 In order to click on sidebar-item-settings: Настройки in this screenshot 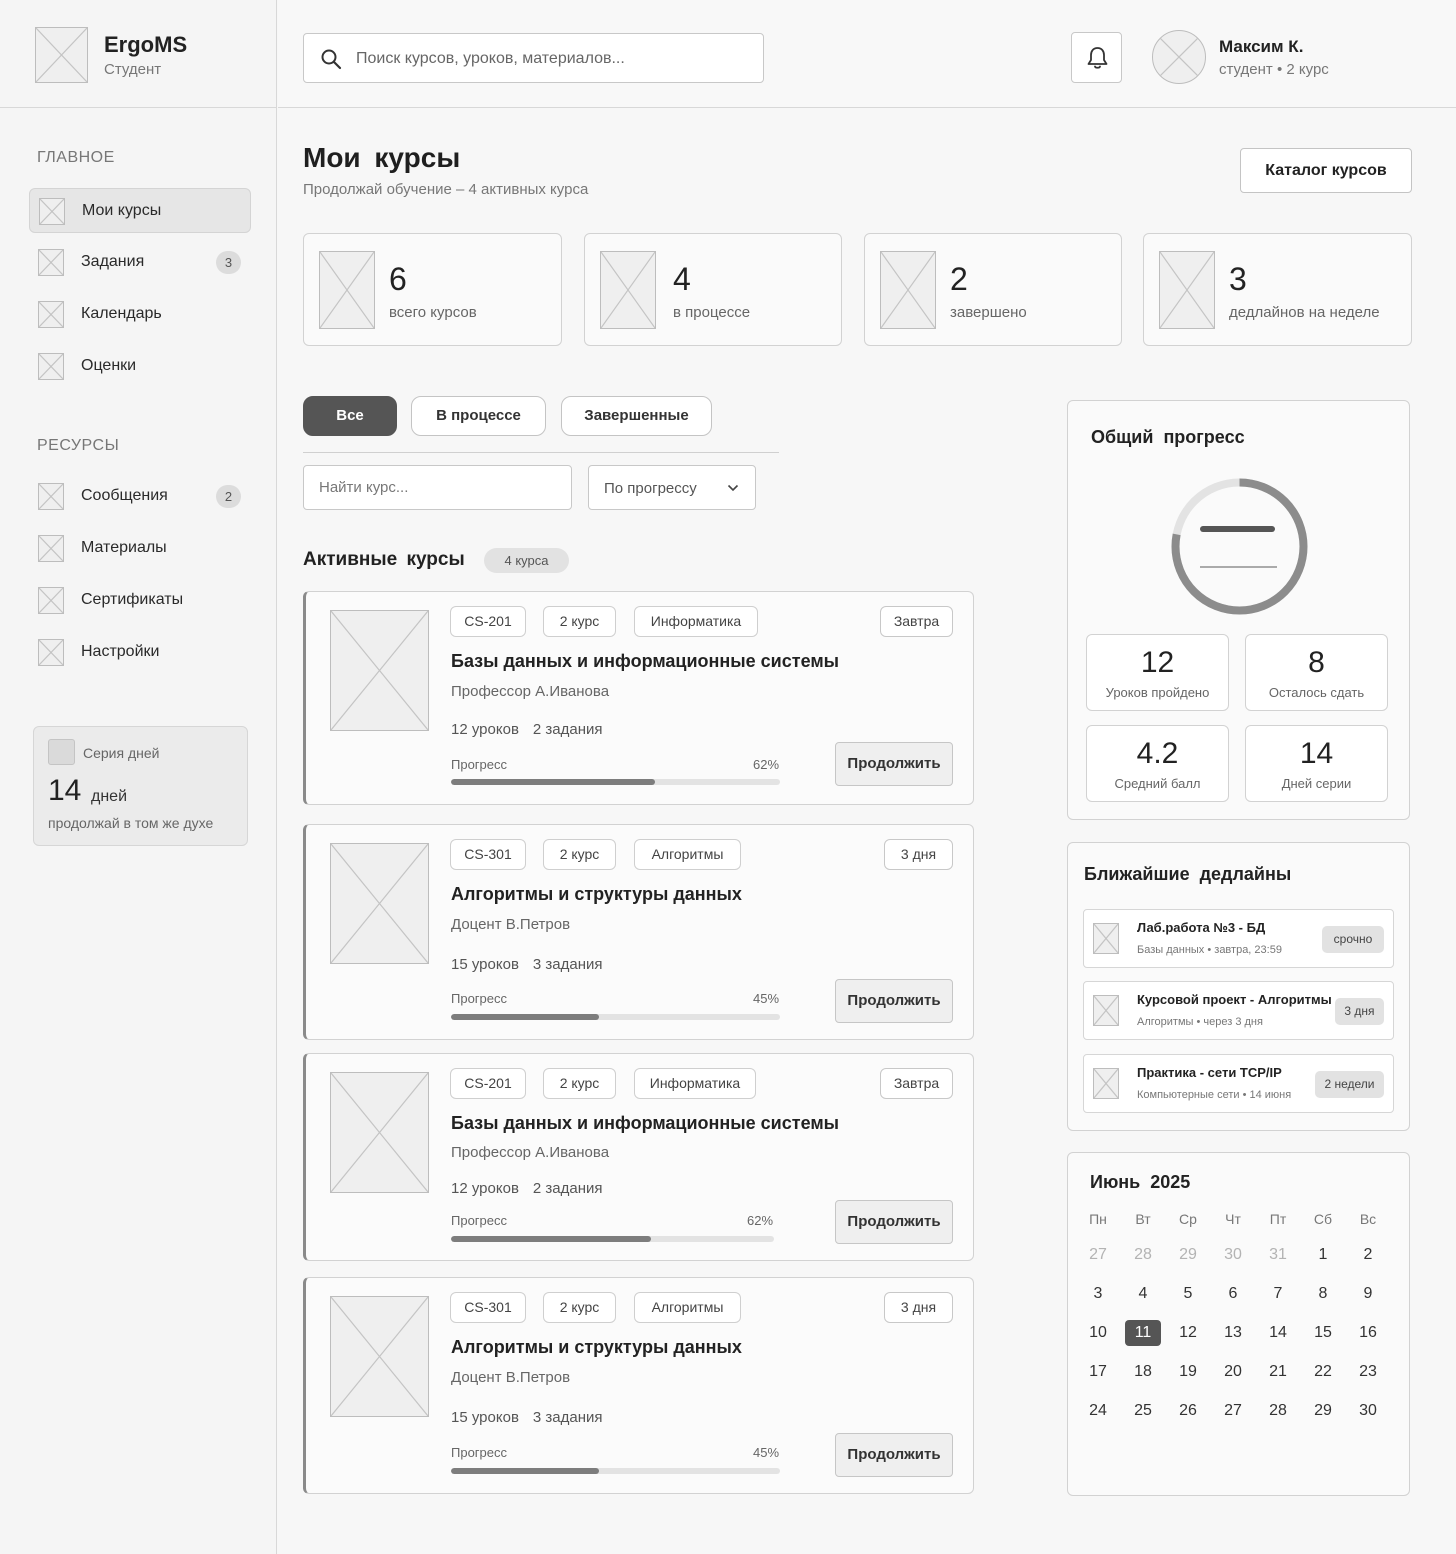, I will do `click(140, 652)`.